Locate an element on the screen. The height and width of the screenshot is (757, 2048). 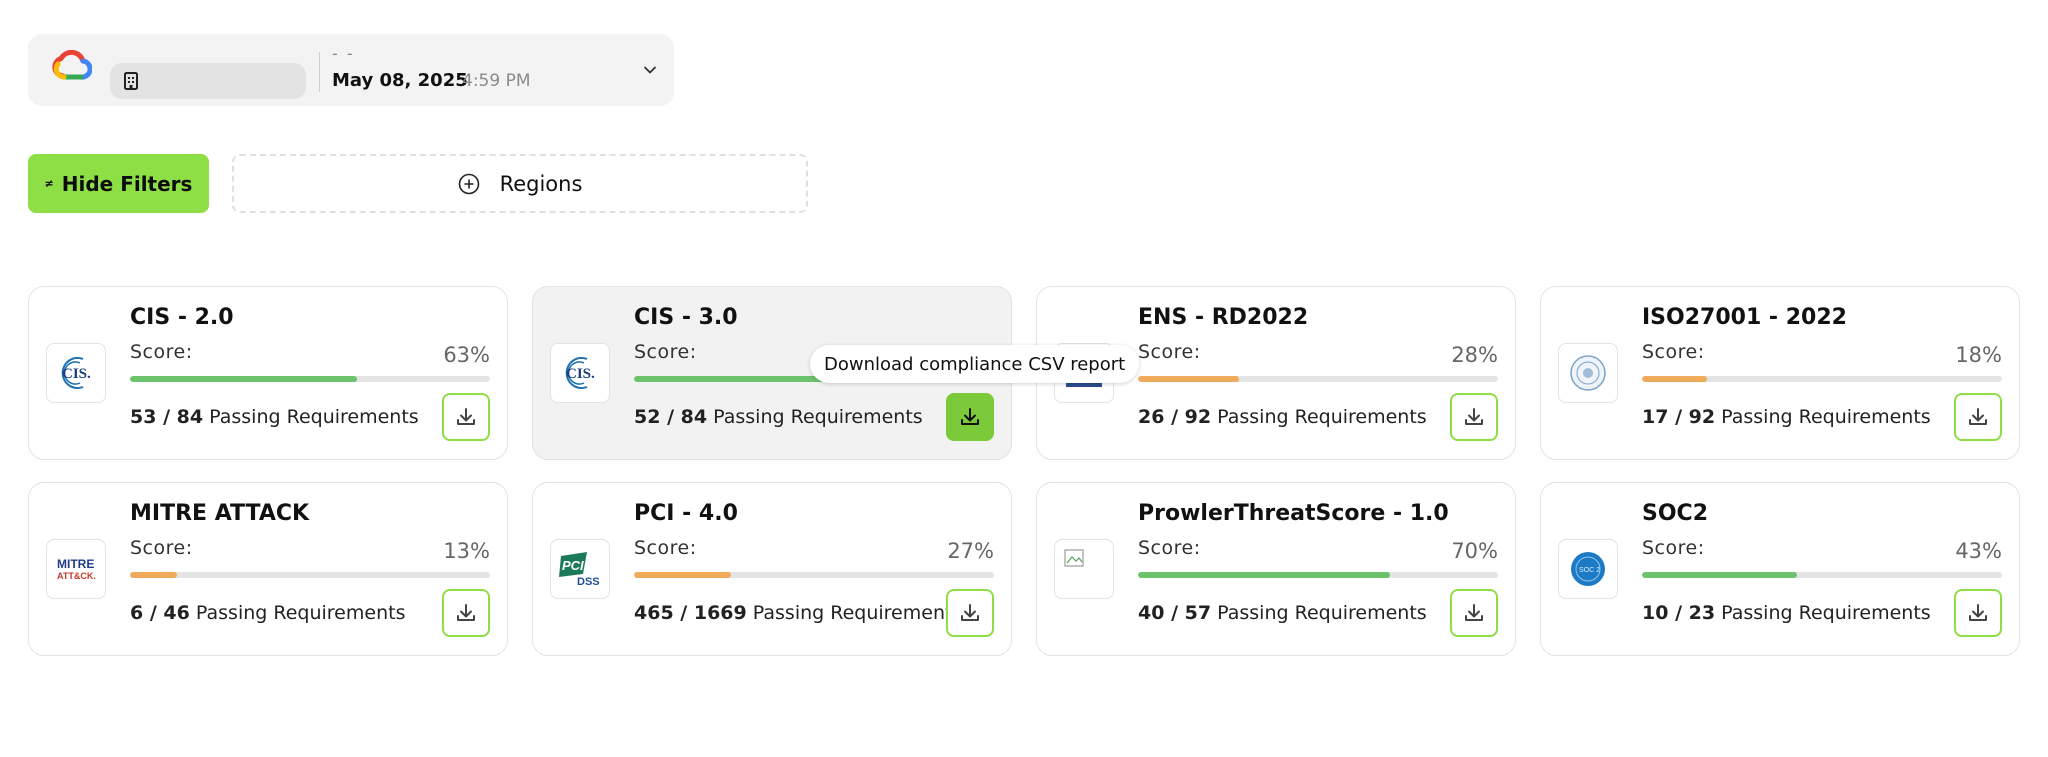
regions-filter-button: Regions is located at coordinates (520, 183).